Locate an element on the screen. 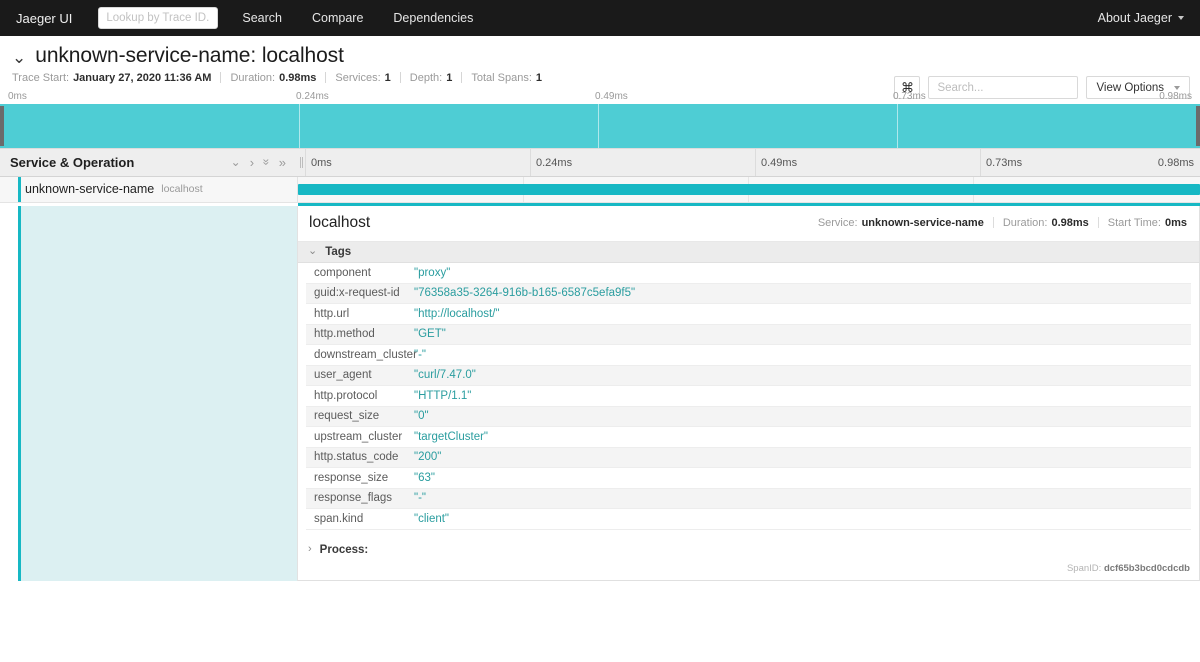 Image resolution: width=1200 pixels, height=662 pixels. about-jaeger-label: About Jaeger is located at coordinates (1134, 18).